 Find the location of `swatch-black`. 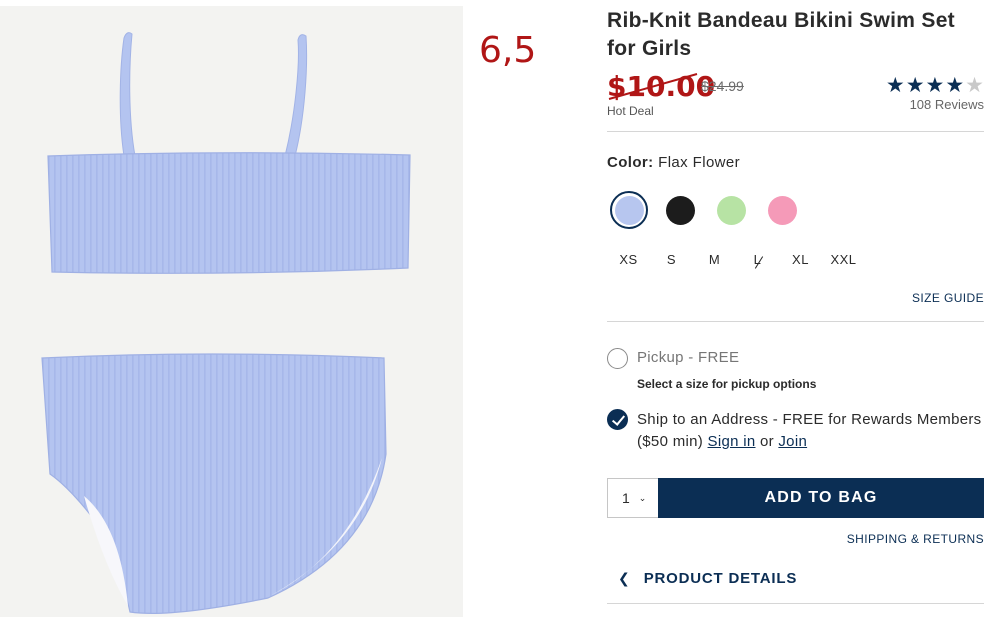

swatch-black is located at coordinates (680, 210).